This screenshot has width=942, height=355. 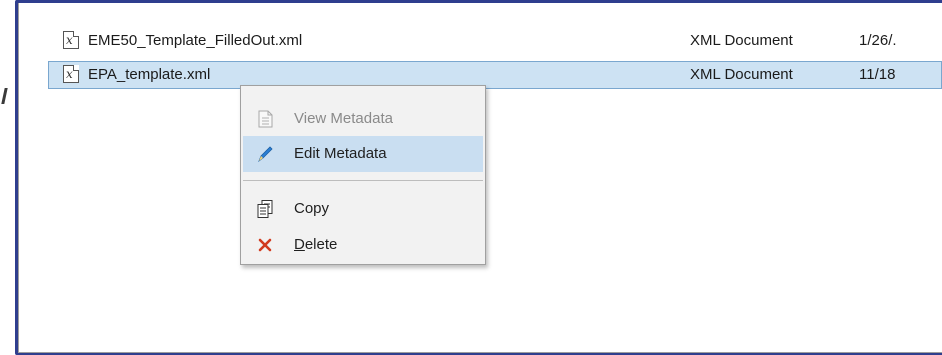 What do you see at coordinates (195, 40) in the screenshot?
I see `file-name: EME50_Template_FilledOut.xml` at bounding box center [195, 40].